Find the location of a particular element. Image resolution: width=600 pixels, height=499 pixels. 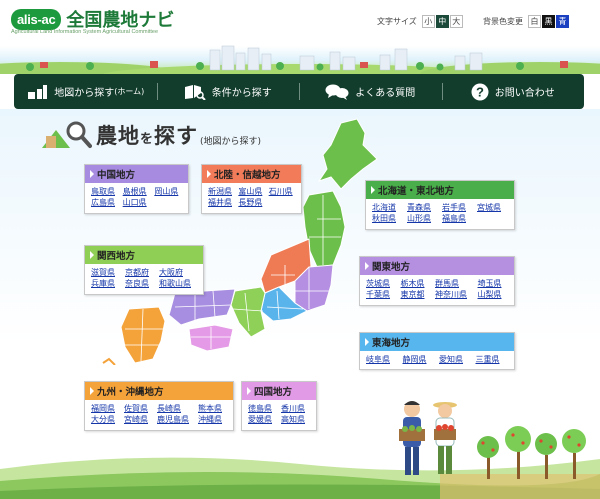

pref-link: 岐阜県 is located at coordinates (382, 360).